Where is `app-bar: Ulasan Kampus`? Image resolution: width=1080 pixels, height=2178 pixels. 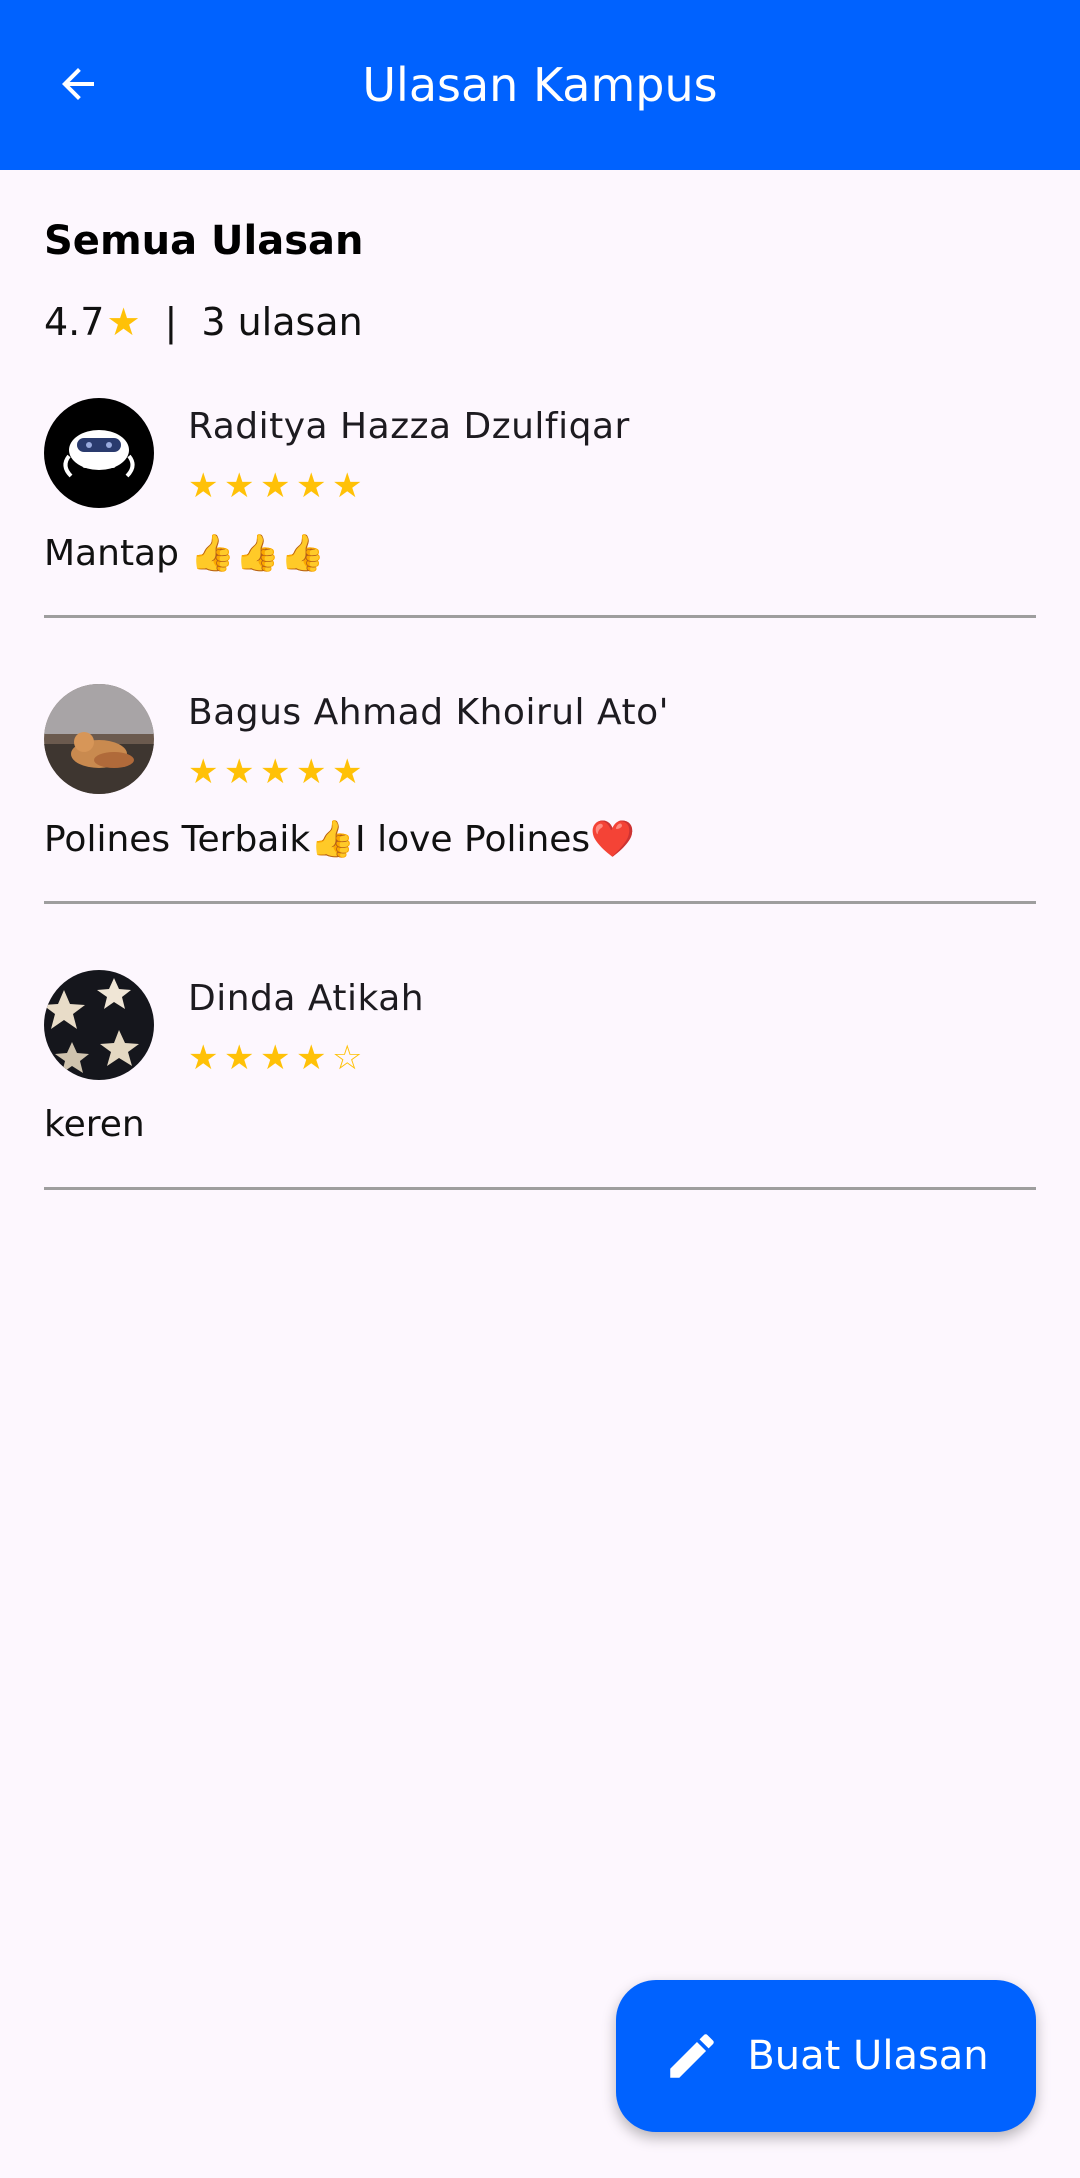
app-bar: Ulasan Kampus is located at coordinates (540, 85).